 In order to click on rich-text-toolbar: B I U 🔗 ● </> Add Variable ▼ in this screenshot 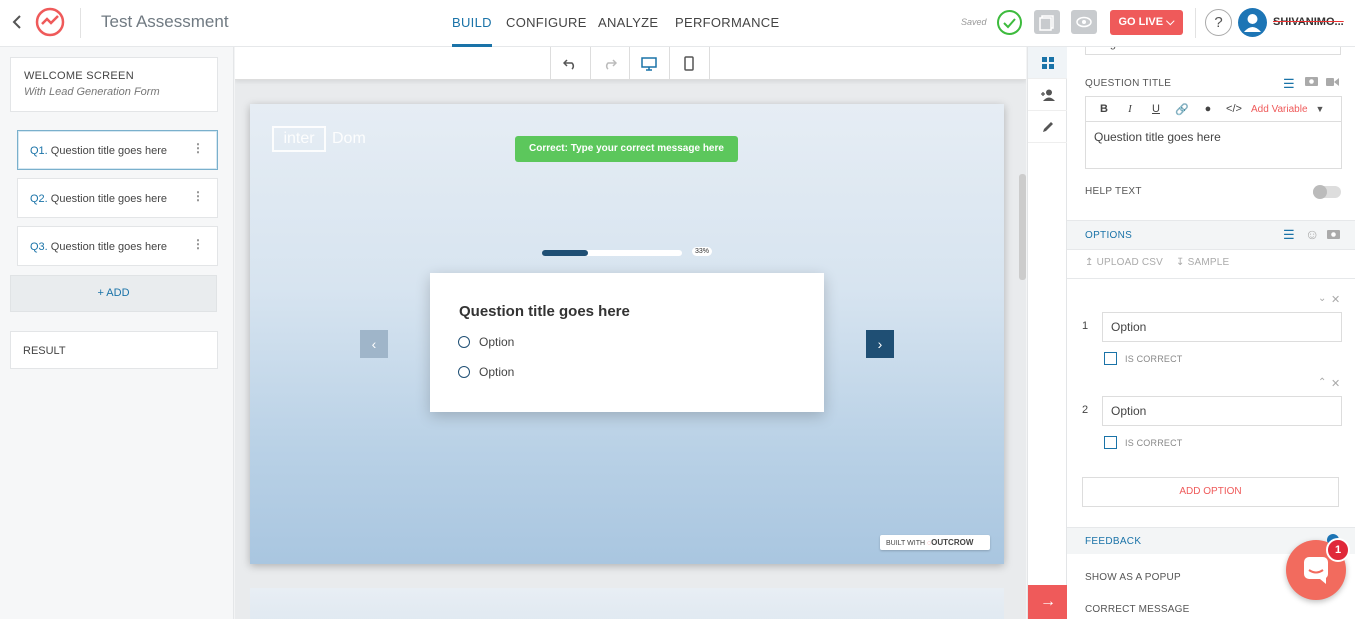, I will do `click(1213, 109)`.